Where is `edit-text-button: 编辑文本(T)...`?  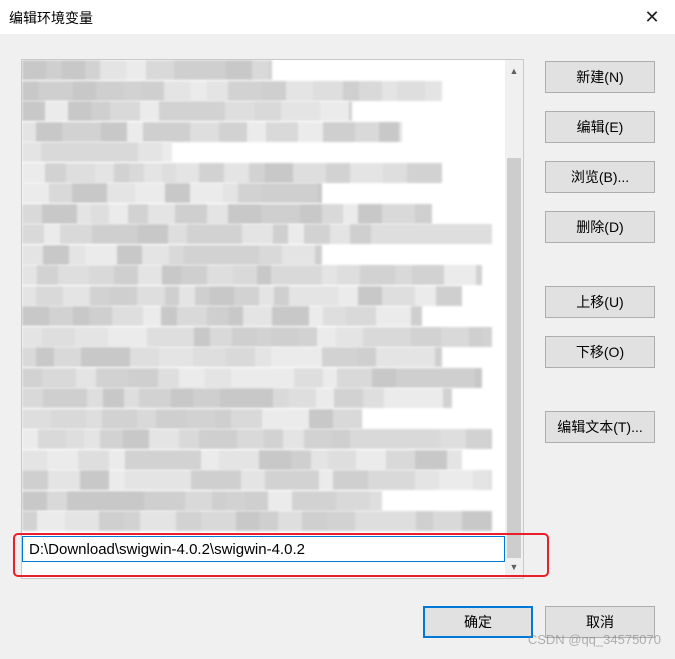
edit-text-button: 编辑文本(T)... is located at coordinates (600, 427).